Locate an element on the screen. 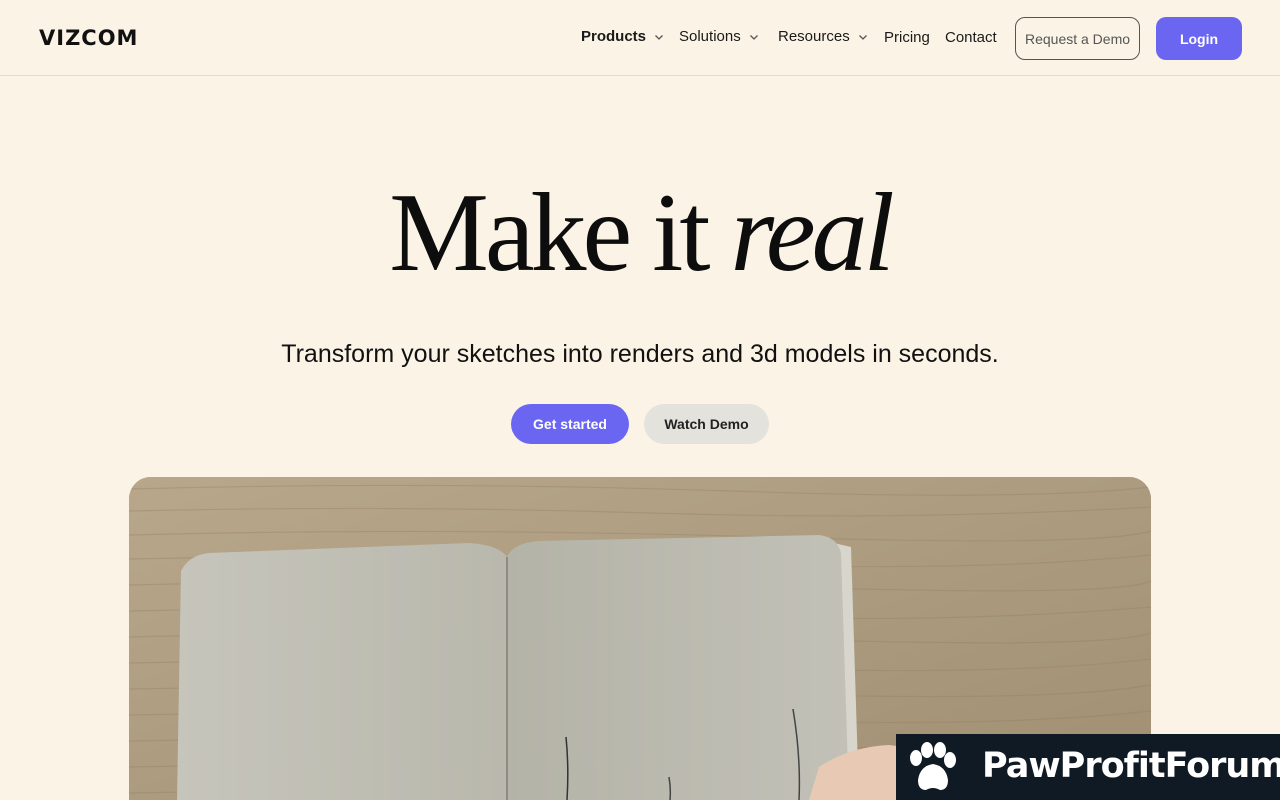  nav-solutions: Solutions is located at coordinates (719, 36).